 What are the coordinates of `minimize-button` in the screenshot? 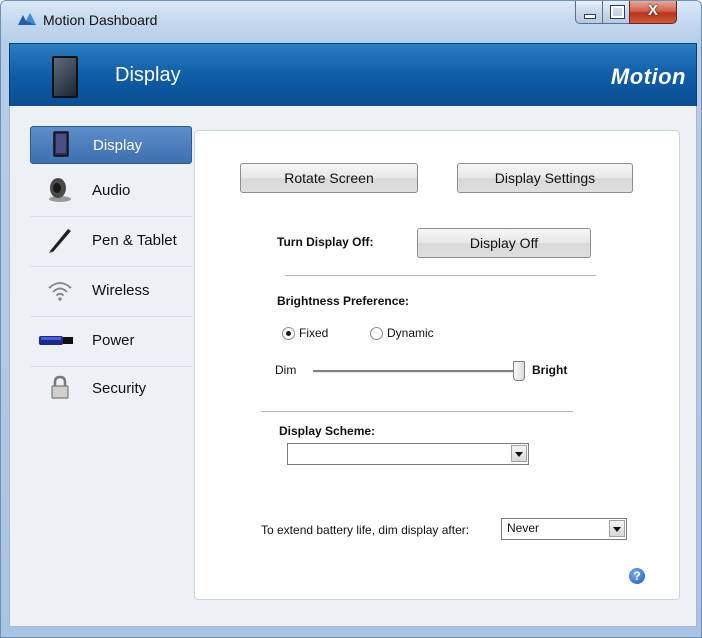 It's located at (589, 12).